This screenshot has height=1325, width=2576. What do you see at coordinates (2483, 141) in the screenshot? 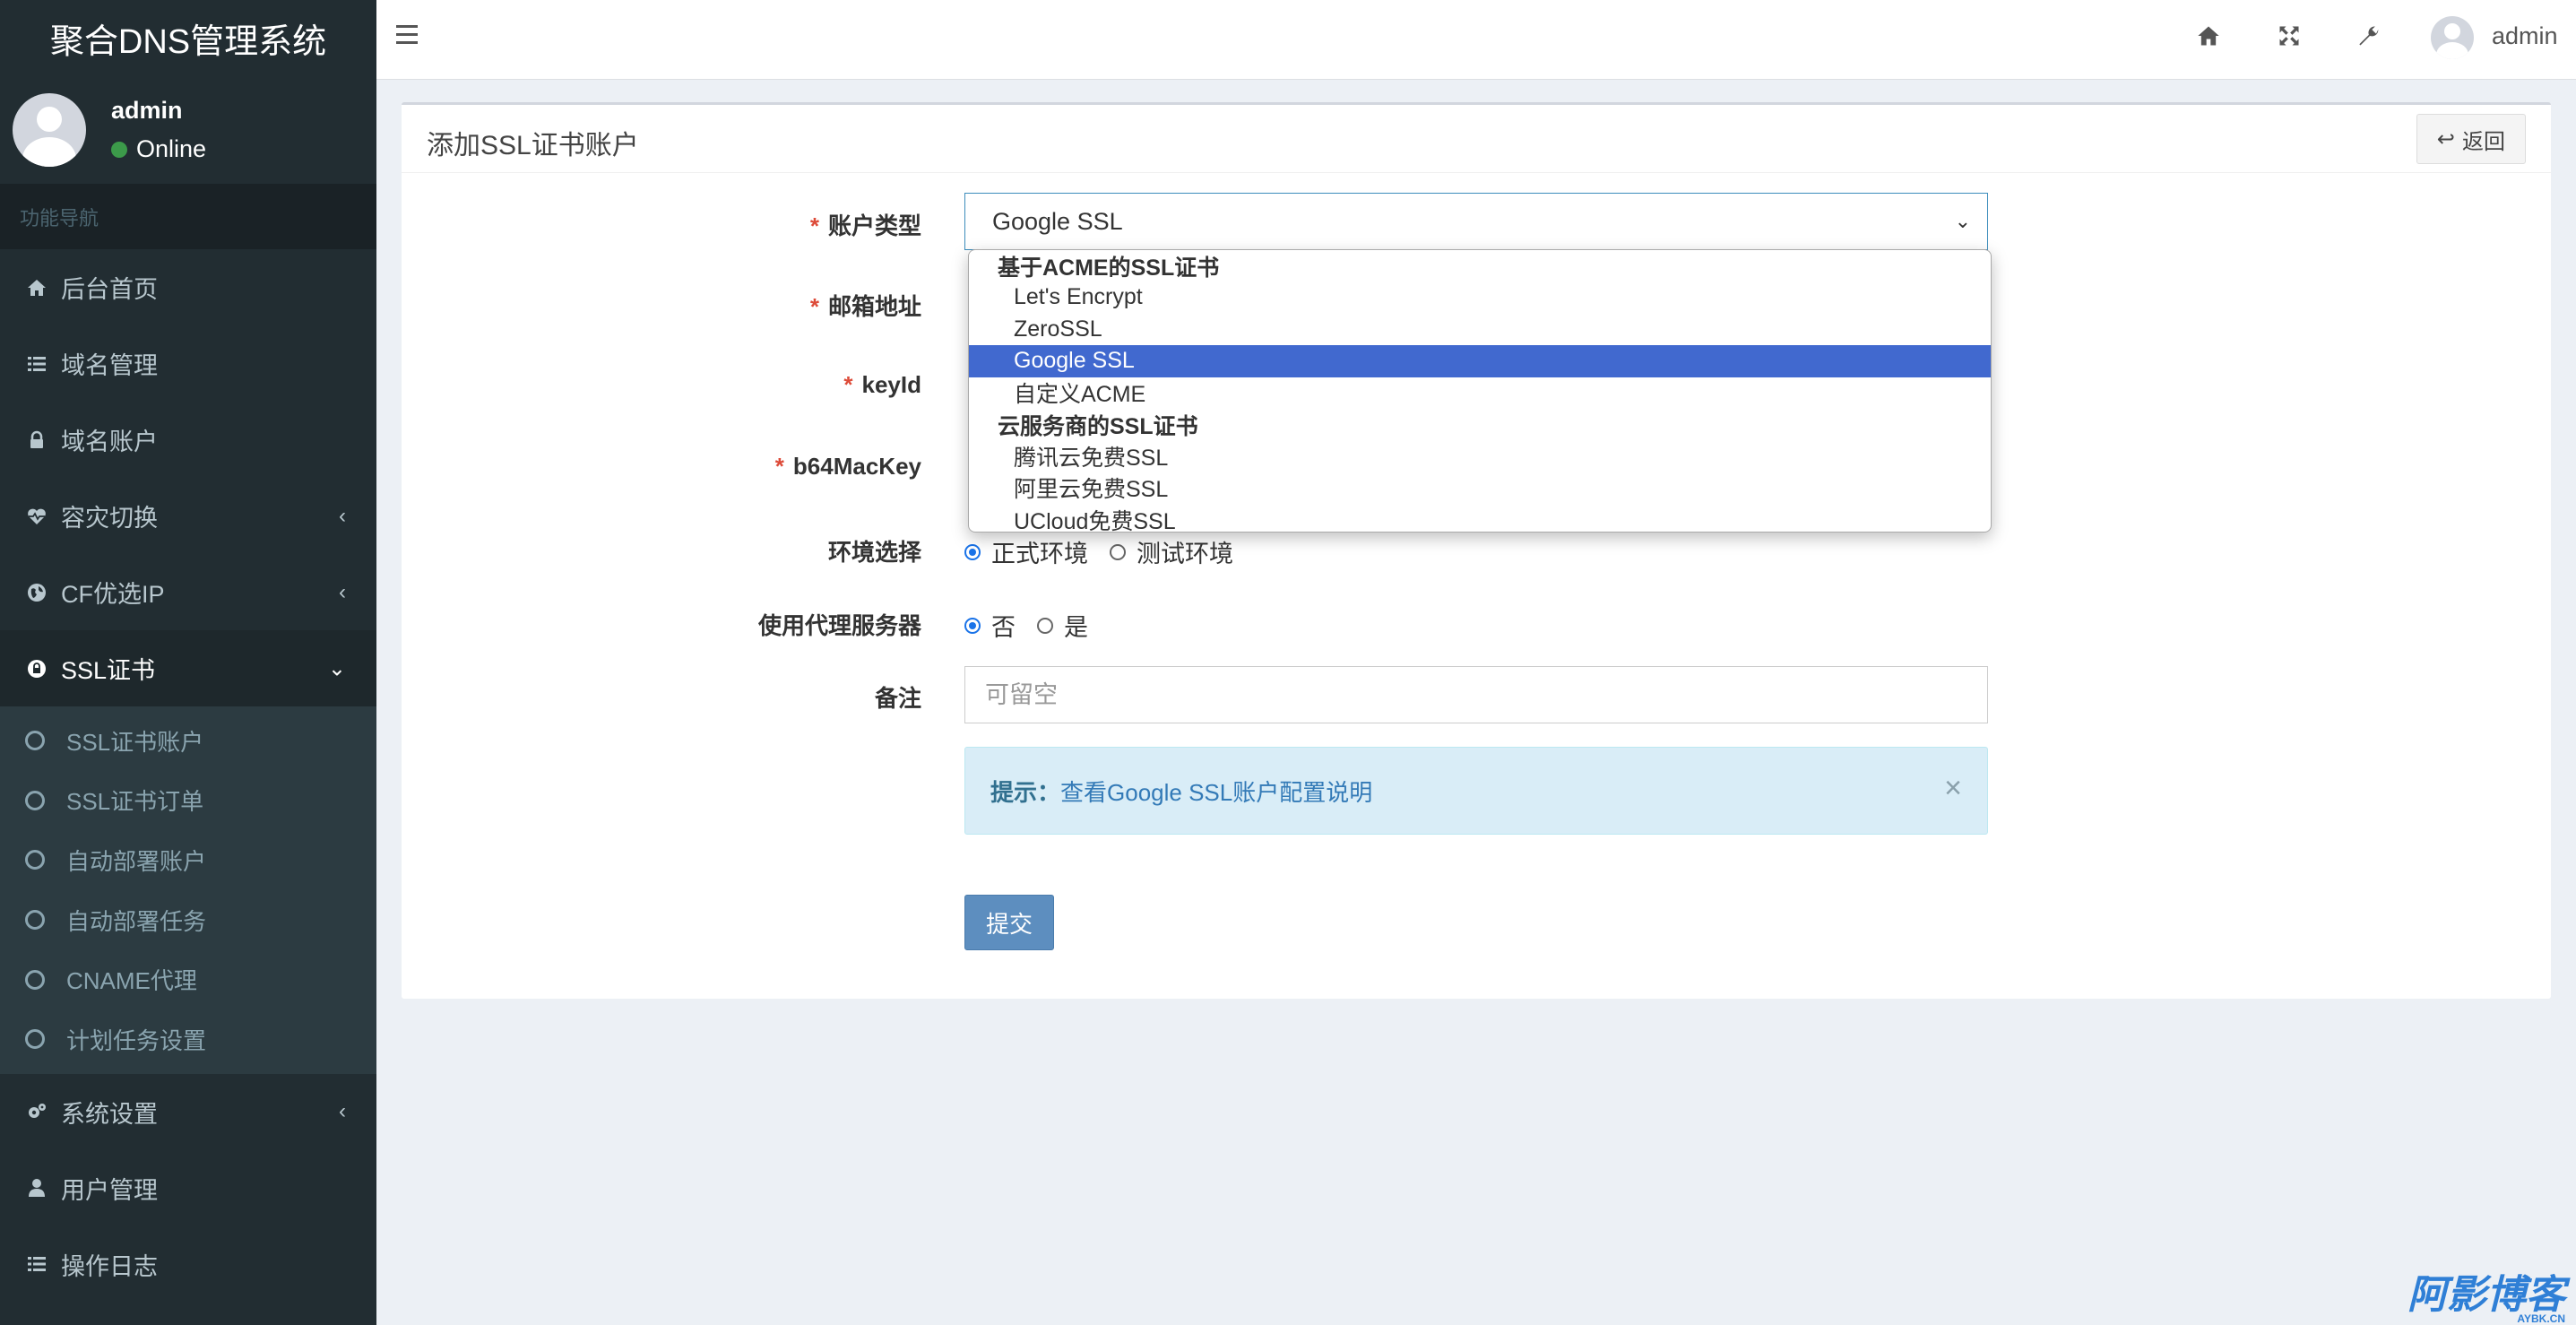
I see `back-button-label: 返回` at bounding box center [2483, 141].